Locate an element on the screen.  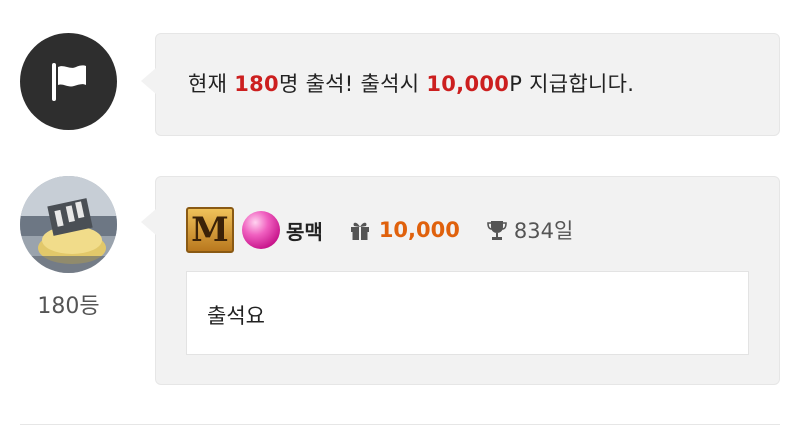
comment-meta: M 몽맥 10,000 834일 is located at coordinates (379, 230).